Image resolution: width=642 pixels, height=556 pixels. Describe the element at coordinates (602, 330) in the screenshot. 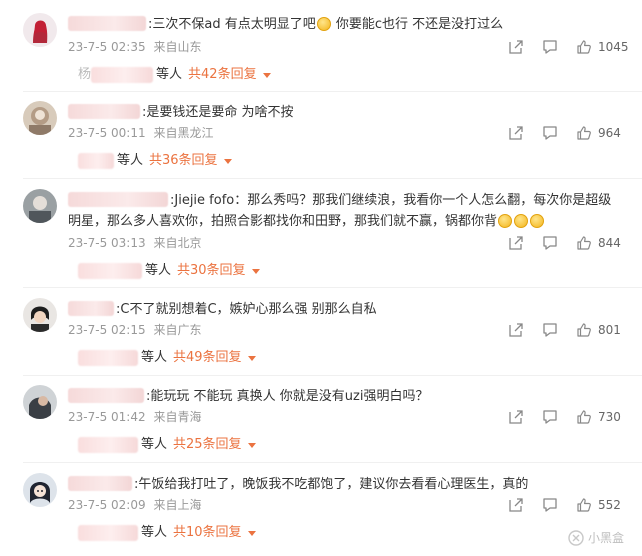

I see `like-button: 801` at that location.